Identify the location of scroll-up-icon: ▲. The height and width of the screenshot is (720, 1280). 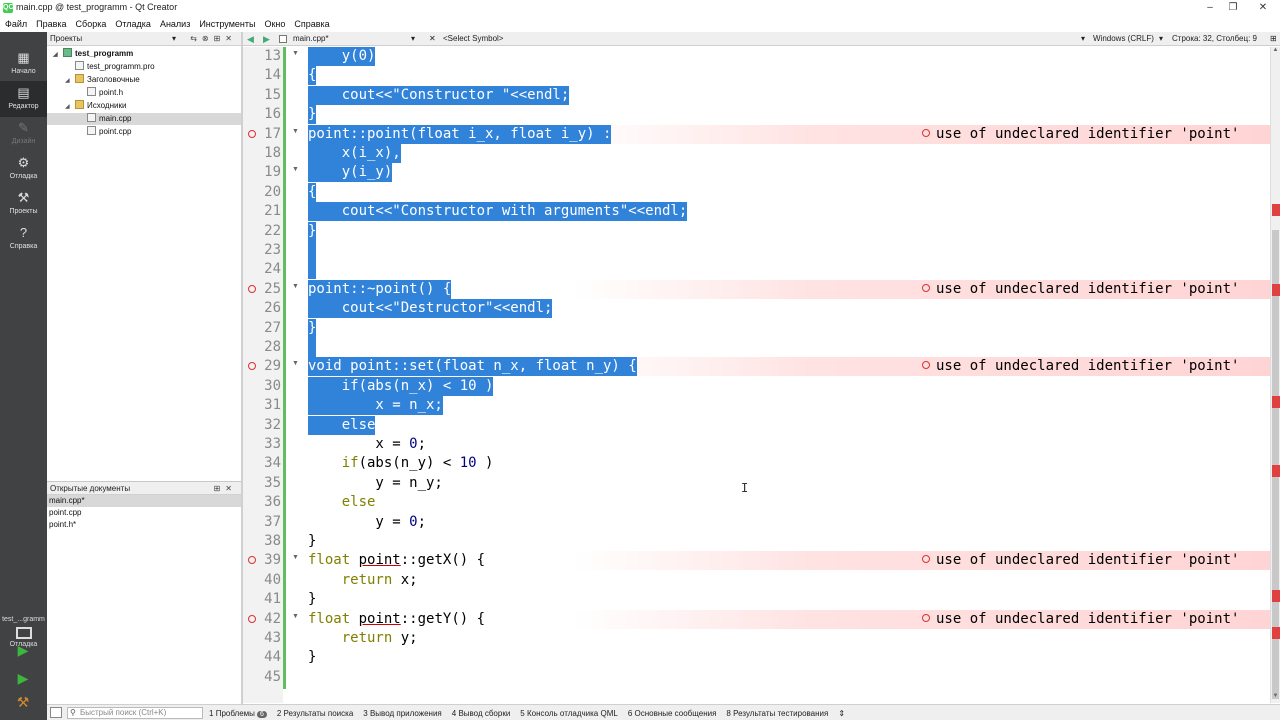
(1275, 50).